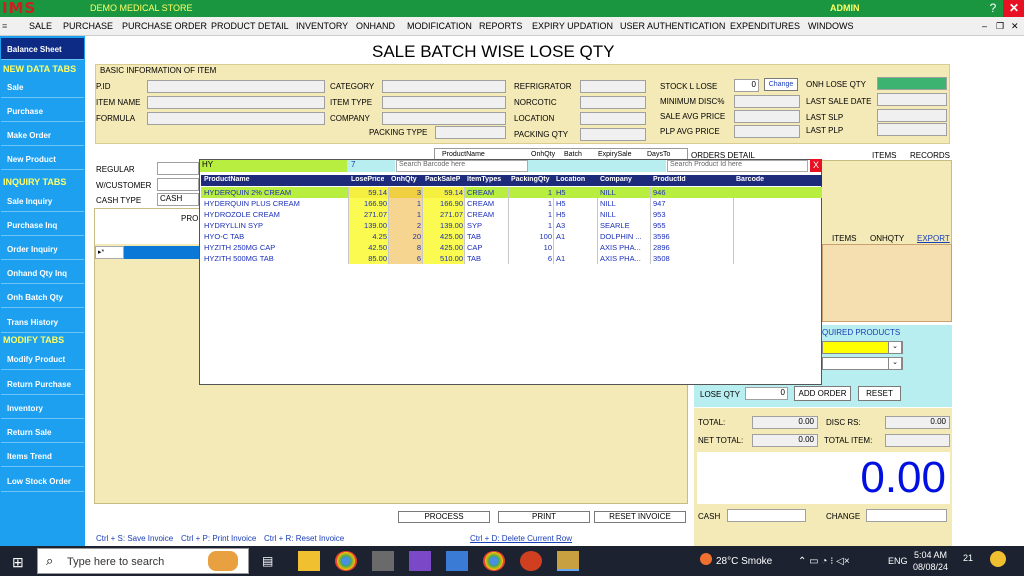  I want to click on reset-button: RESET, so click(879, 393).